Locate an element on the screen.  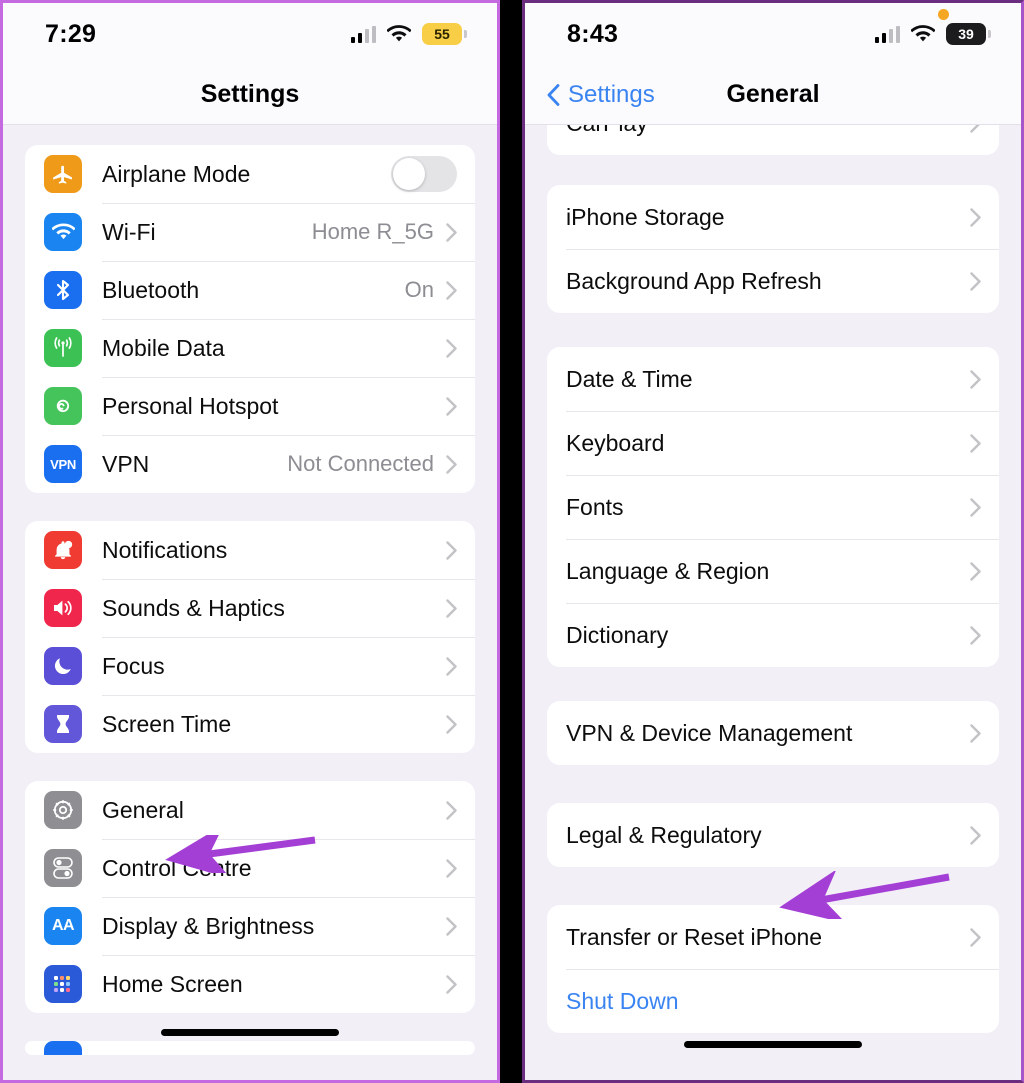
row-display-brightness: AA Display & Brightness is located at coordinates (250, 926).